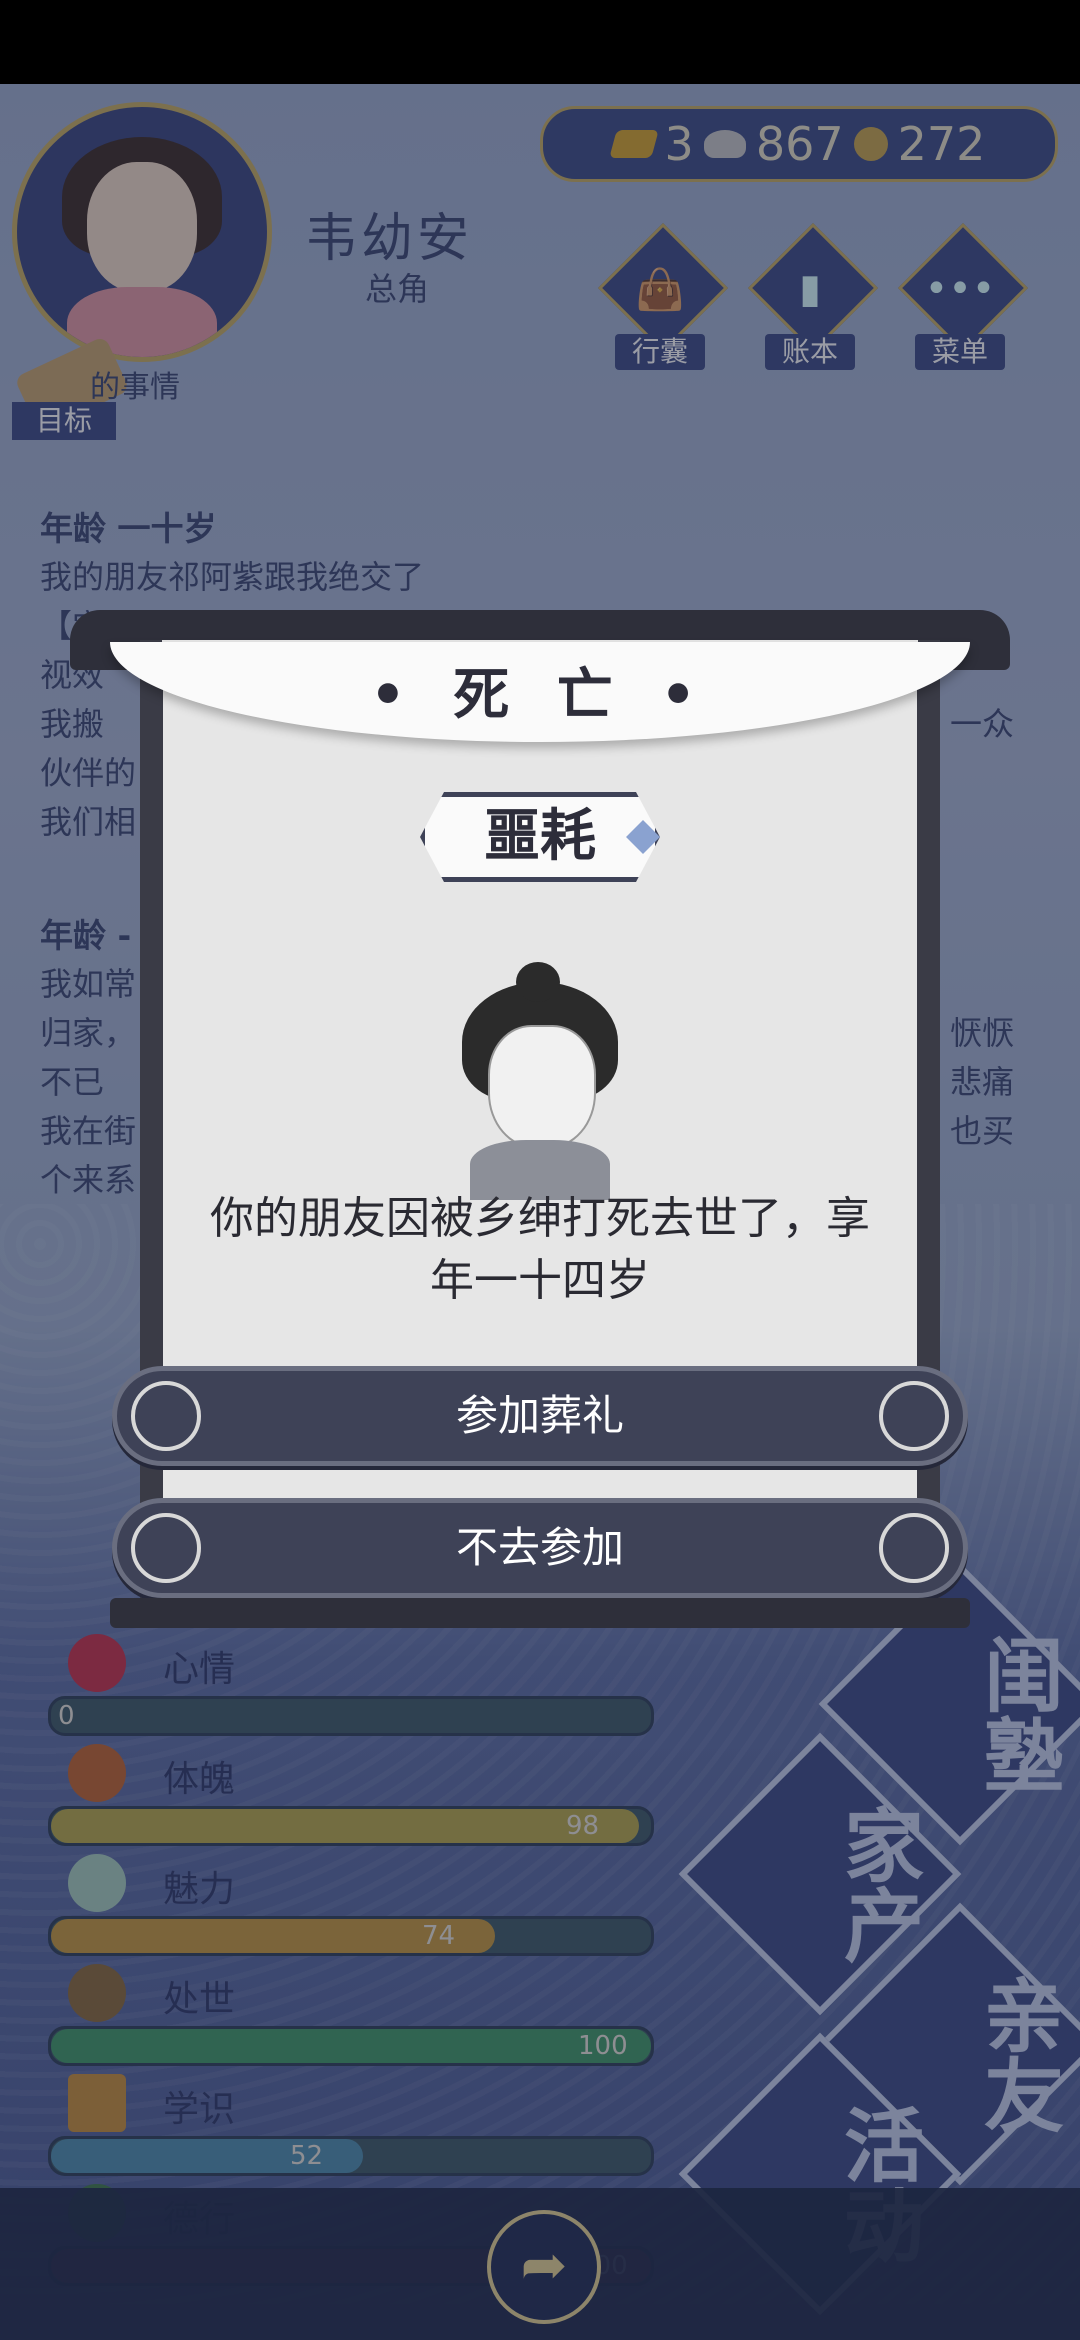  I want to click on news-tag: 噩耗, so click(540, 837).